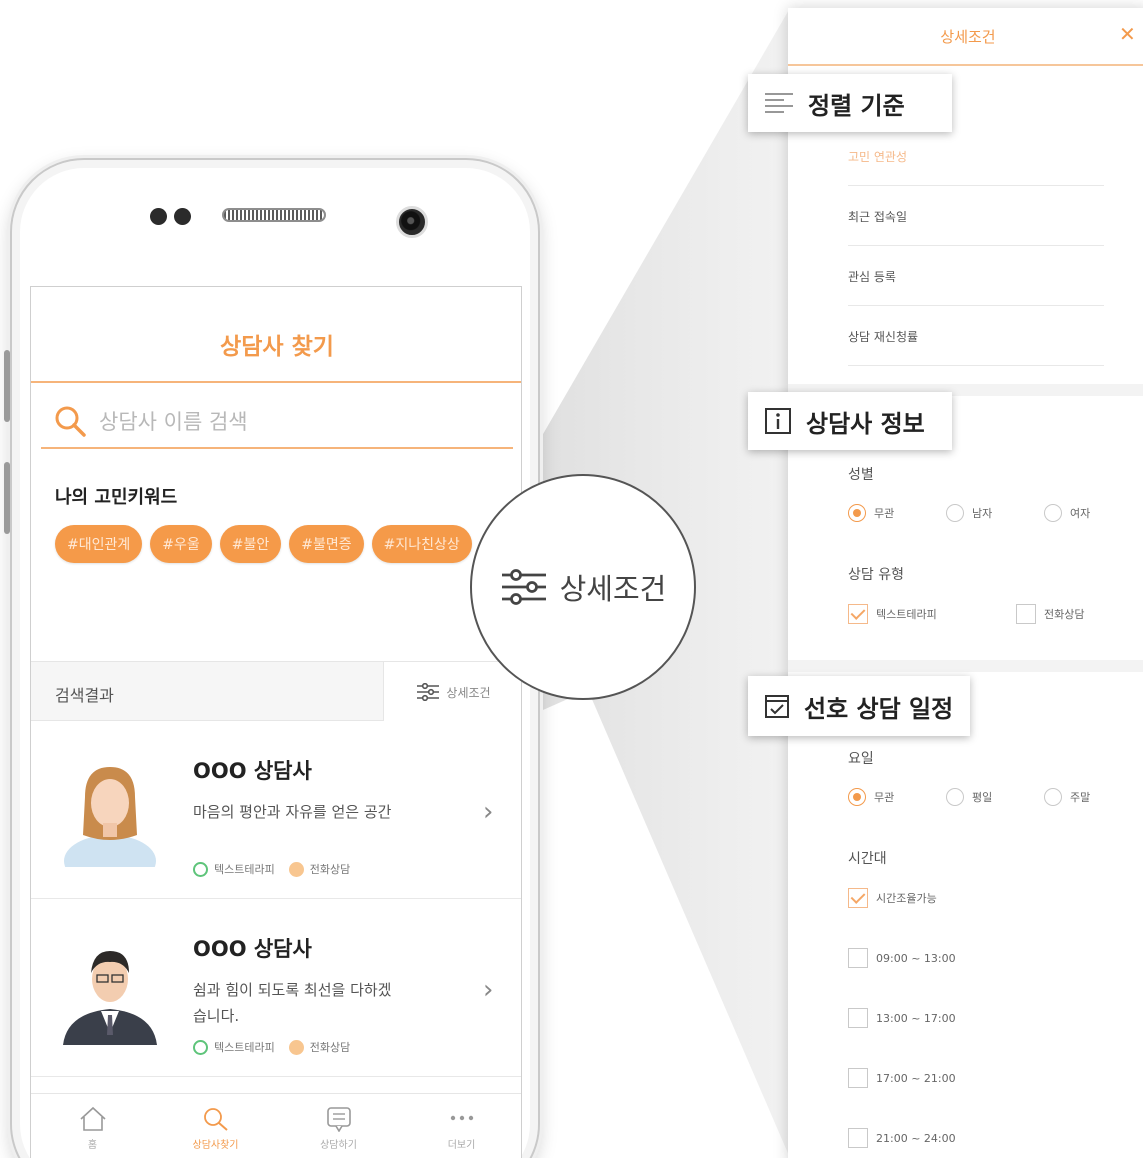 Image resolution: width=1143 pixels, height=1158 pixels. Describe the element at coordinates (252, 949) in the screenshot. I see `counselor-name: OOO 상담사` at that location.